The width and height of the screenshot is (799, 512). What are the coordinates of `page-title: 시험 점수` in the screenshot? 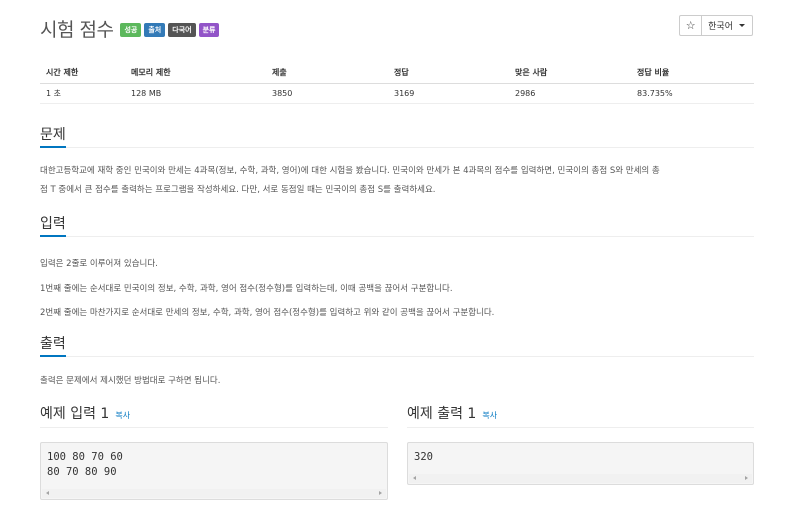 It's located at (77, 29).